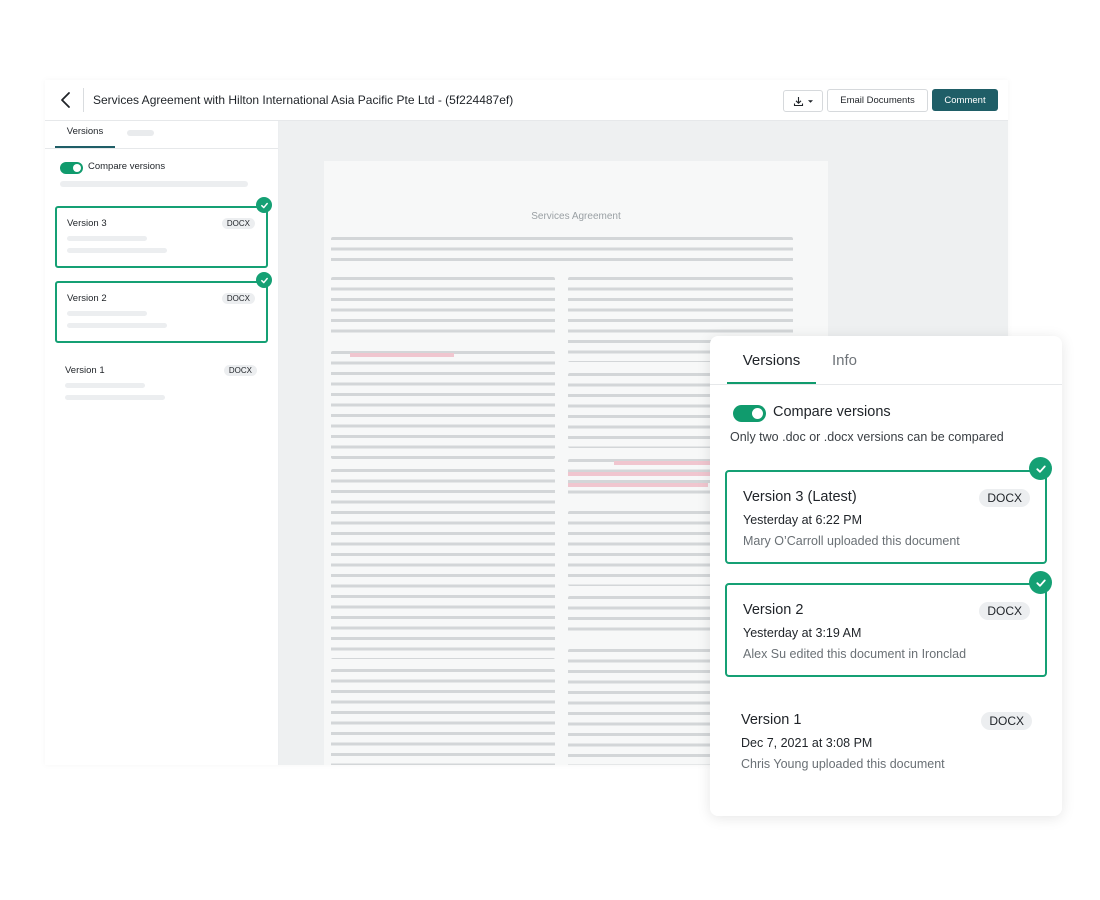 Image resolution: width=1100 pixels, height=900 pixels. I want to click on version-author: Chris Young uploaded this document, so click(843, 764).